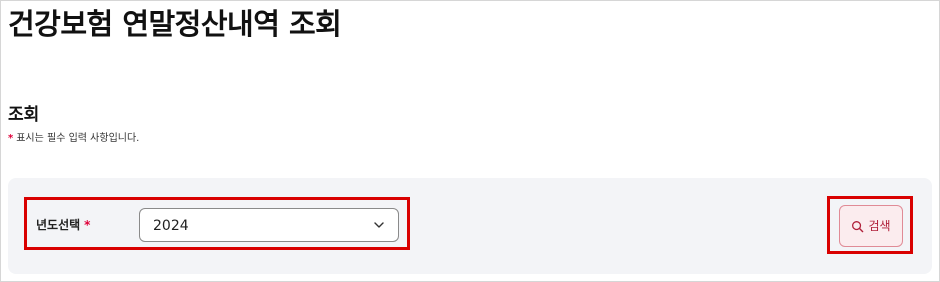  What do you see at coordinates (171, 226) in the screenshot?
I see `year-select-value: 2024` at bounding box center [171, 226].